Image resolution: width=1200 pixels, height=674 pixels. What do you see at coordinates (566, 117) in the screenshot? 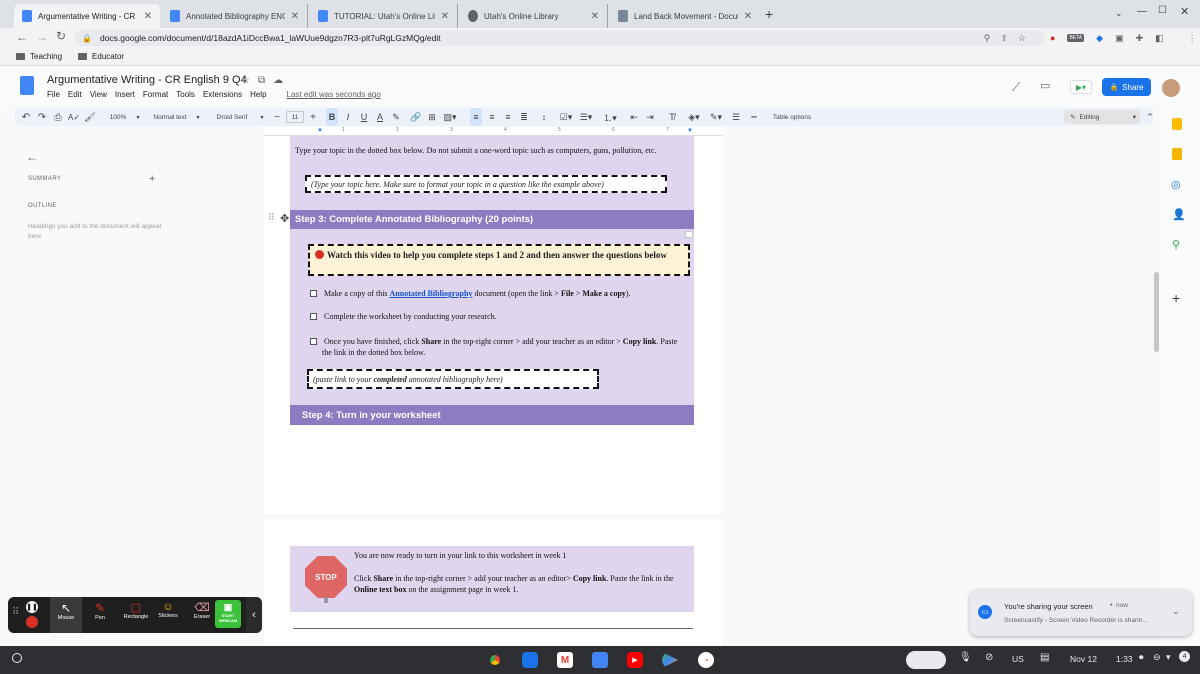
I see `checklist-icon: ☑▾` at bounding box center [566, 117].